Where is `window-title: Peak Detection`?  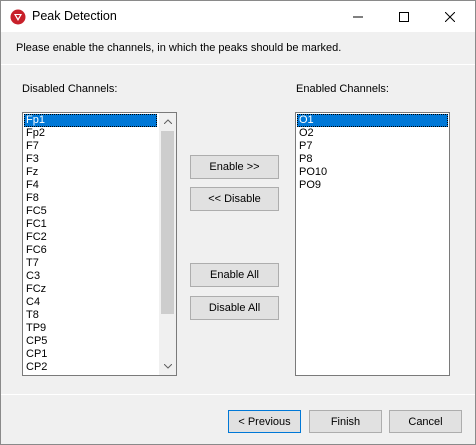
window-title: Peak Detection is located at coordinates (74, 16).